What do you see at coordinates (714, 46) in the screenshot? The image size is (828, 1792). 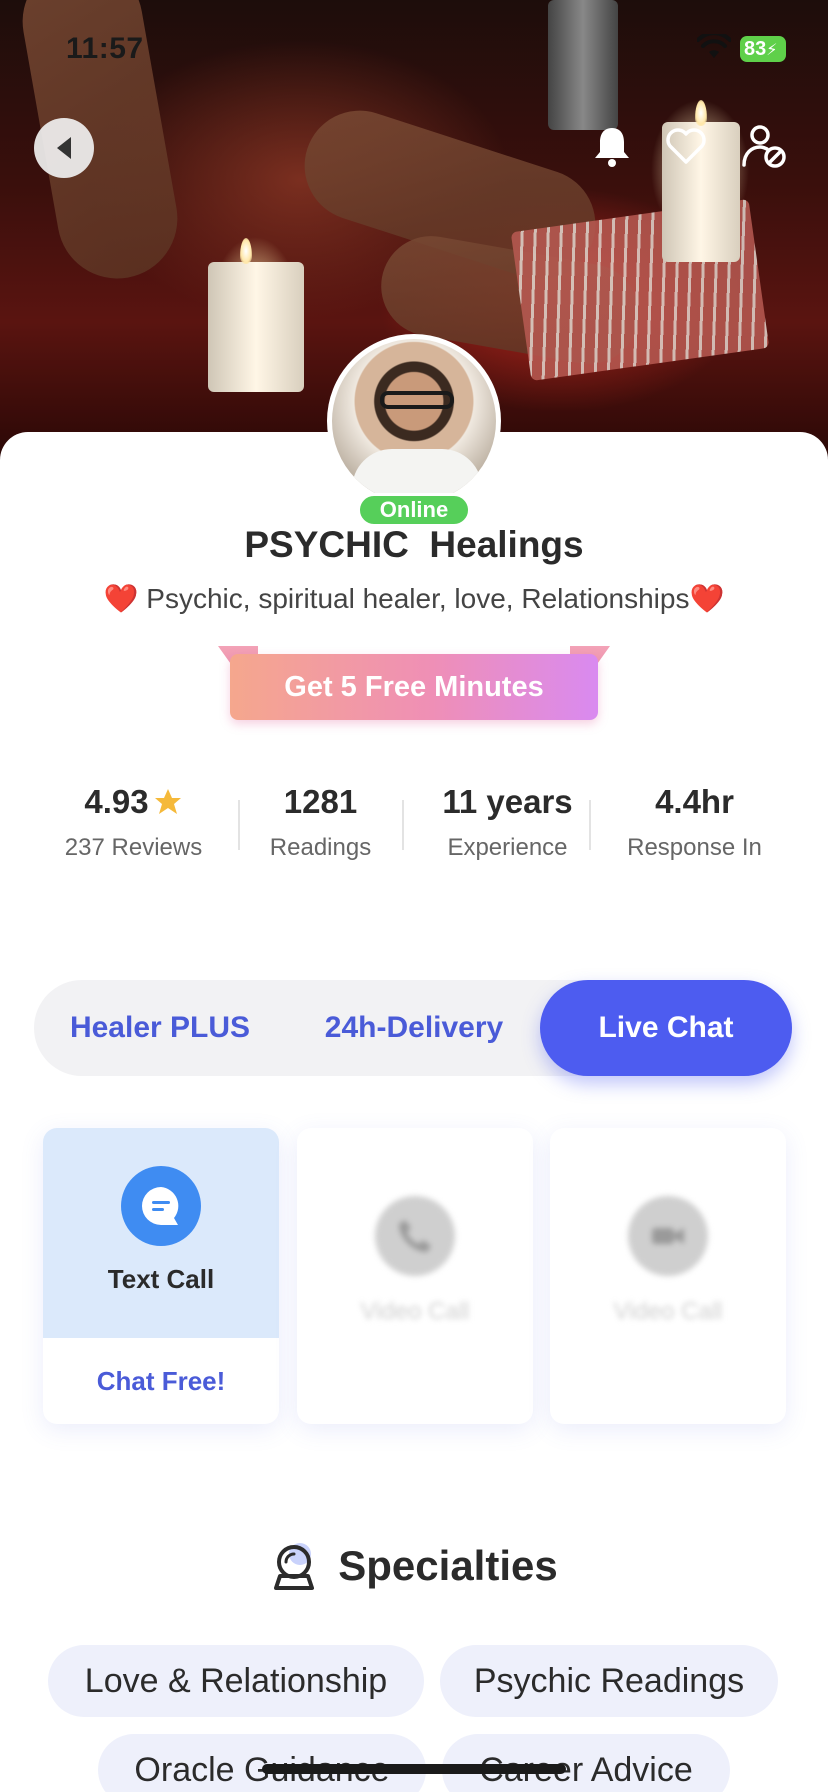 I see `wifi-icon` at bounding box center [714, 46].